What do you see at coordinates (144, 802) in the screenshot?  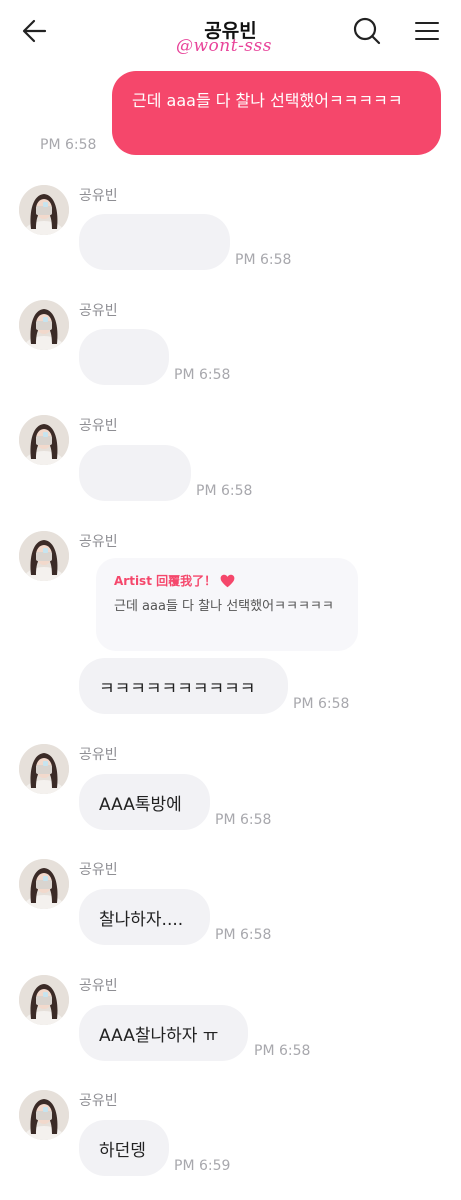 I see `message-bubble: AAA톡방에` at bounding box center [144, 802].